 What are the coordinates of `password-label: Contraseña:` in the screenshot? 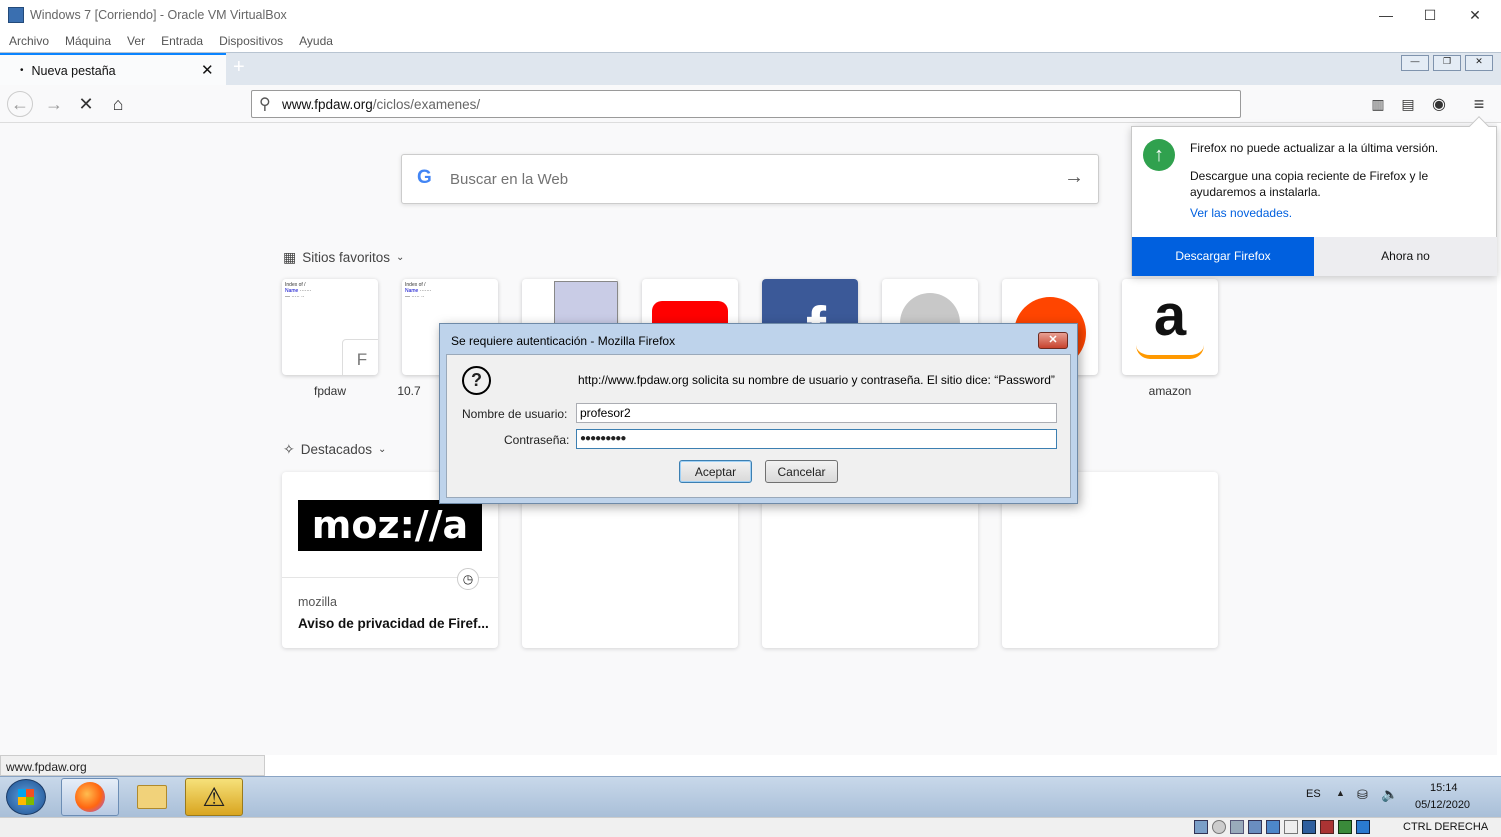 It's located at (537, 440).